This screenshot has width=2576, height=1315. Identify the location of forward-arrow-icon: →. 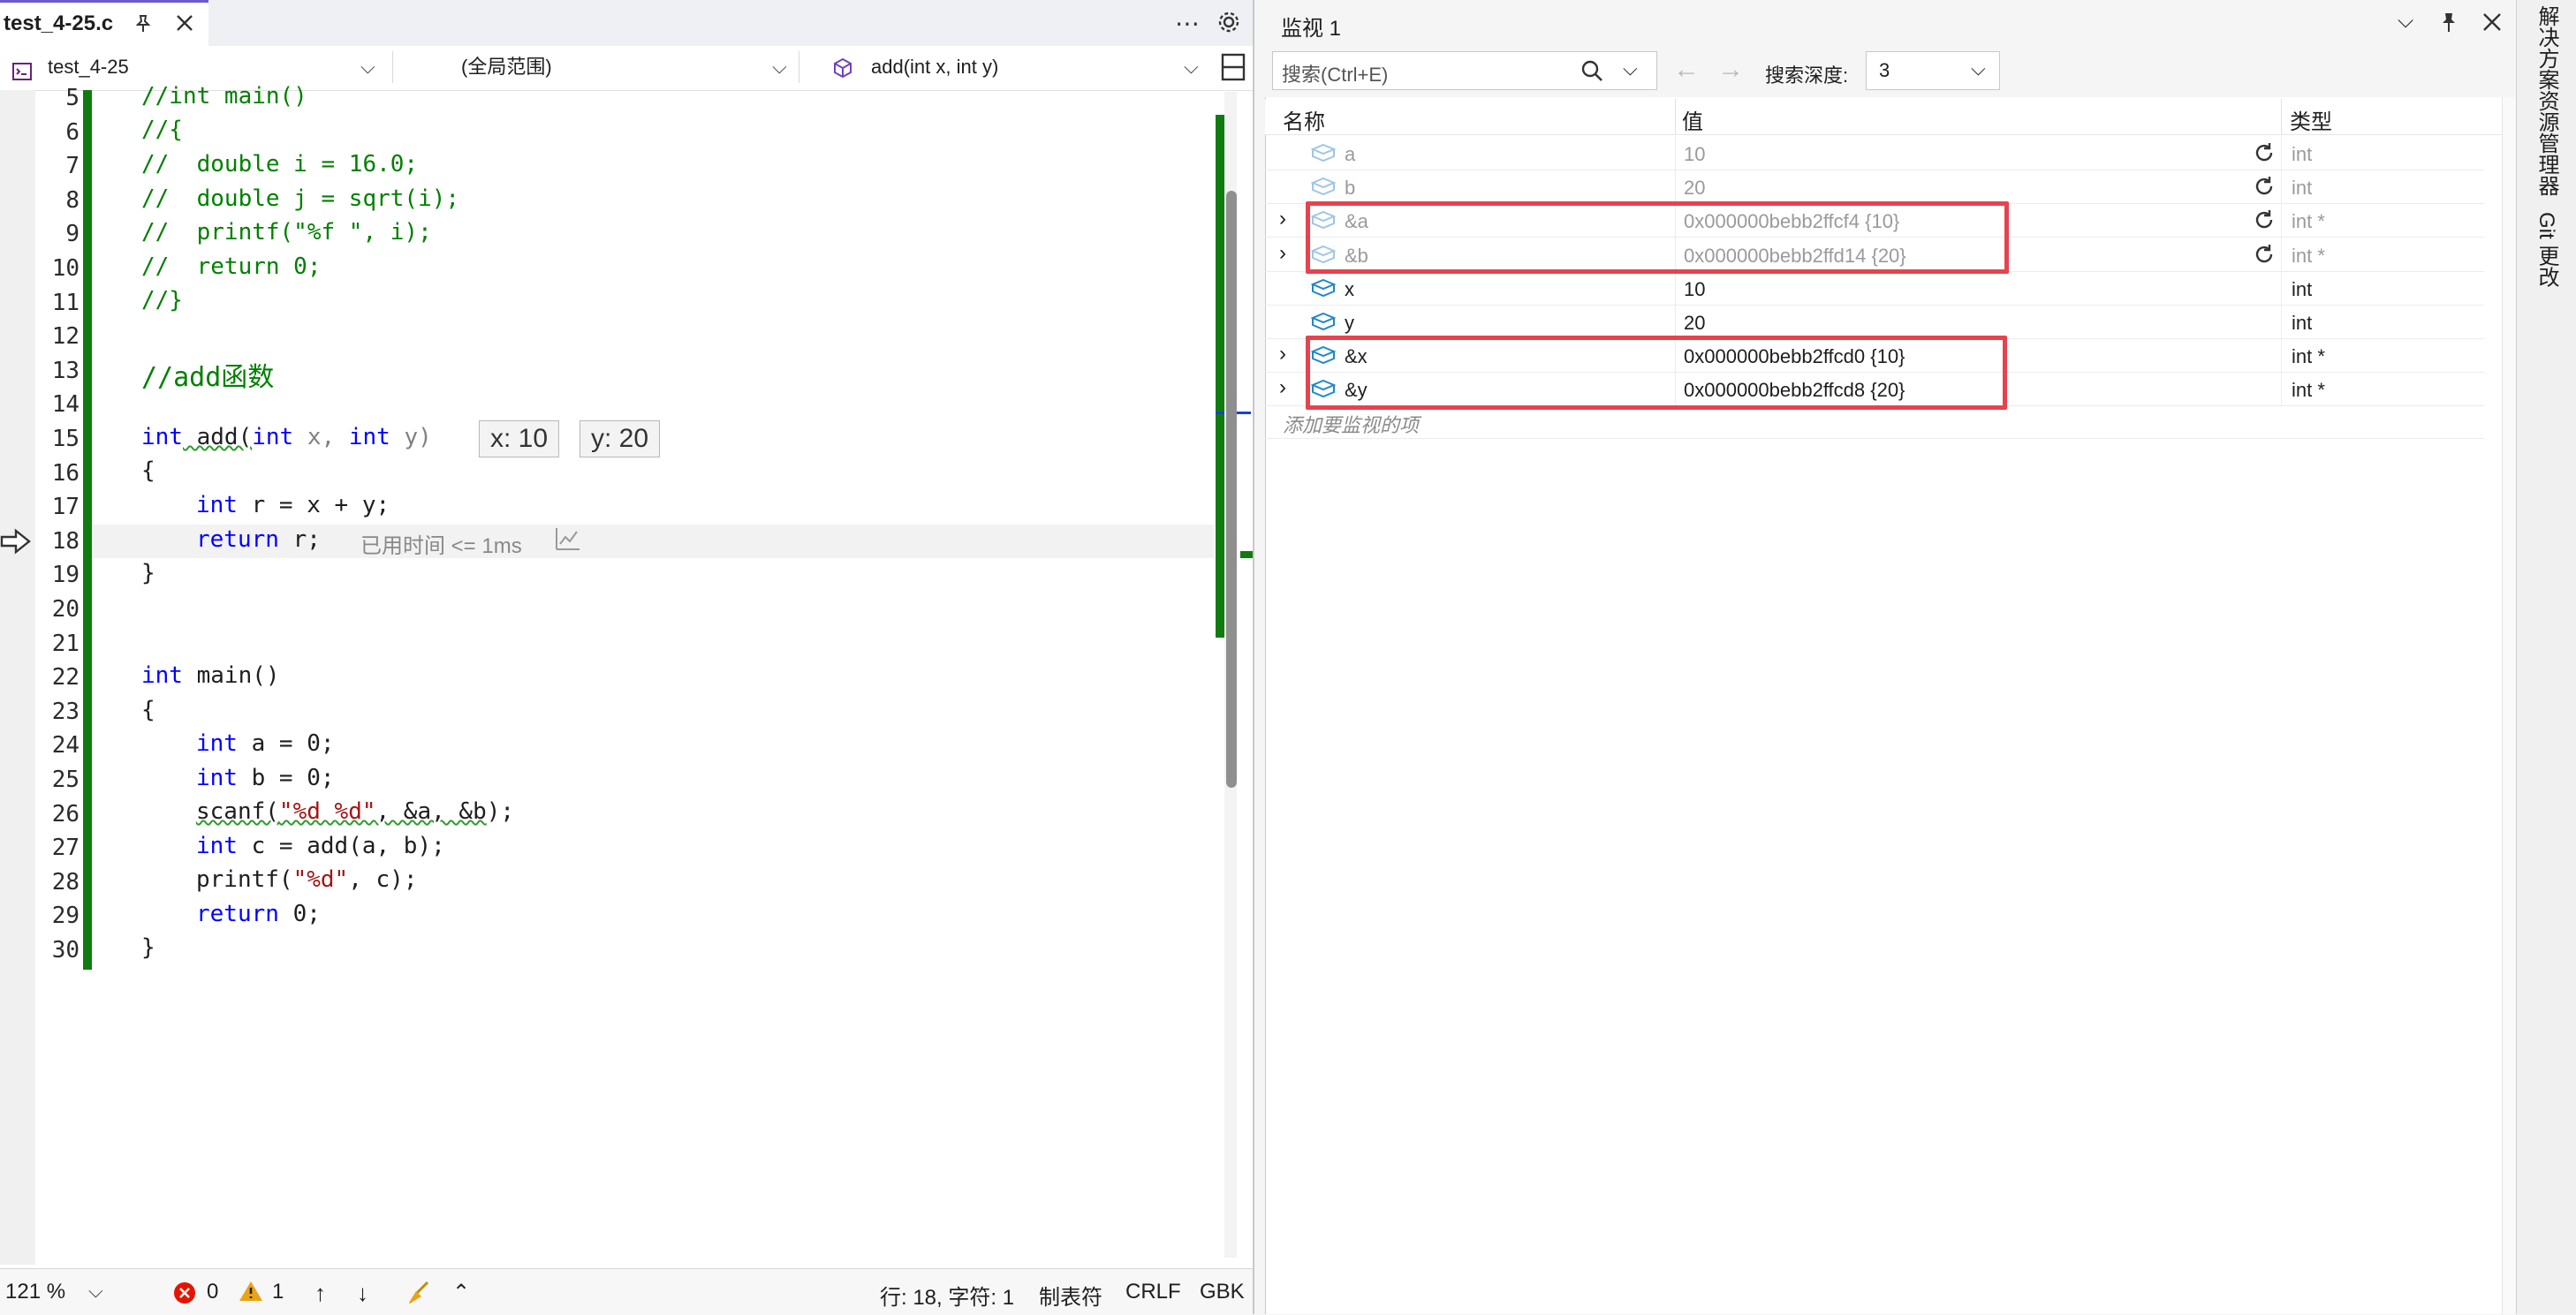
(1731, 70).